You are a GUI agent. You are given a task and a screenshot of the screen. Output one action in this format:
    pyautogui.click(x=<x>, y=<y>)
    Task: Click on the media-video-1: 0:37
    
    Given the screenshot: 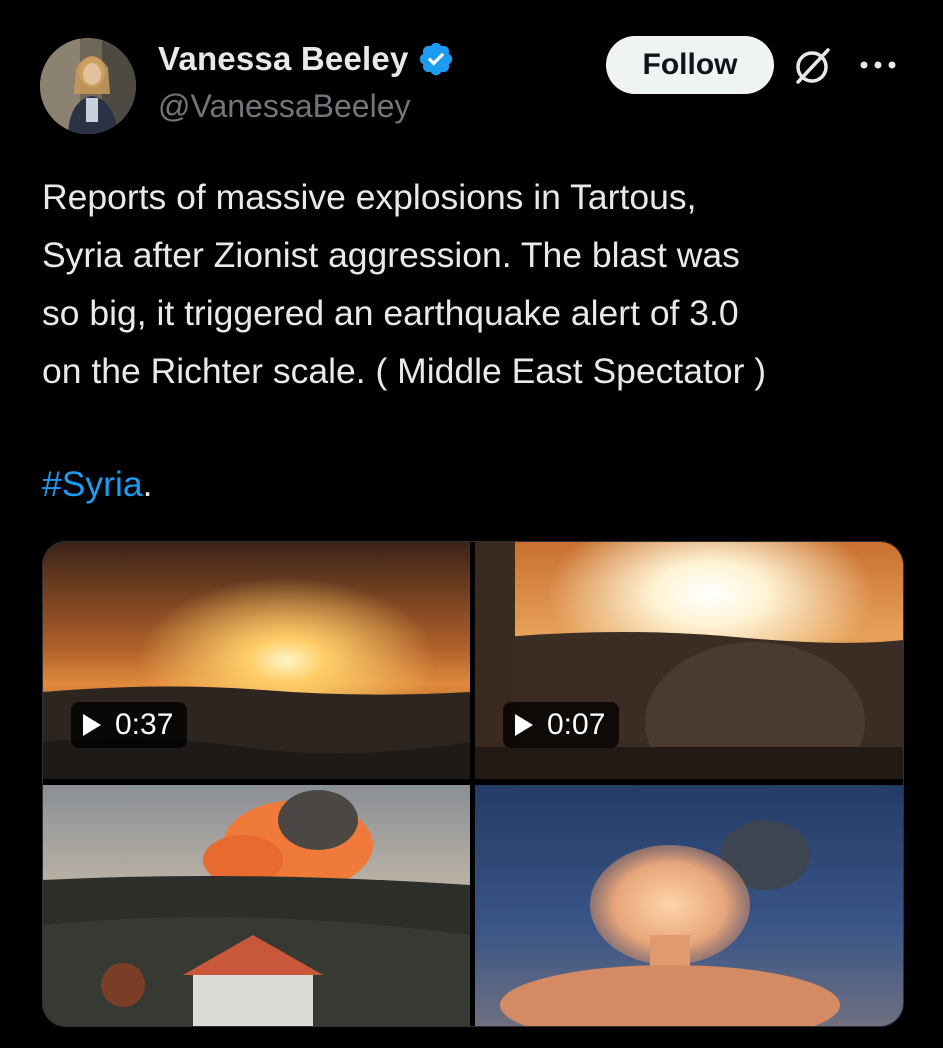 What is the action you would take?
    pyautogui.click(x=256, y=660)
    